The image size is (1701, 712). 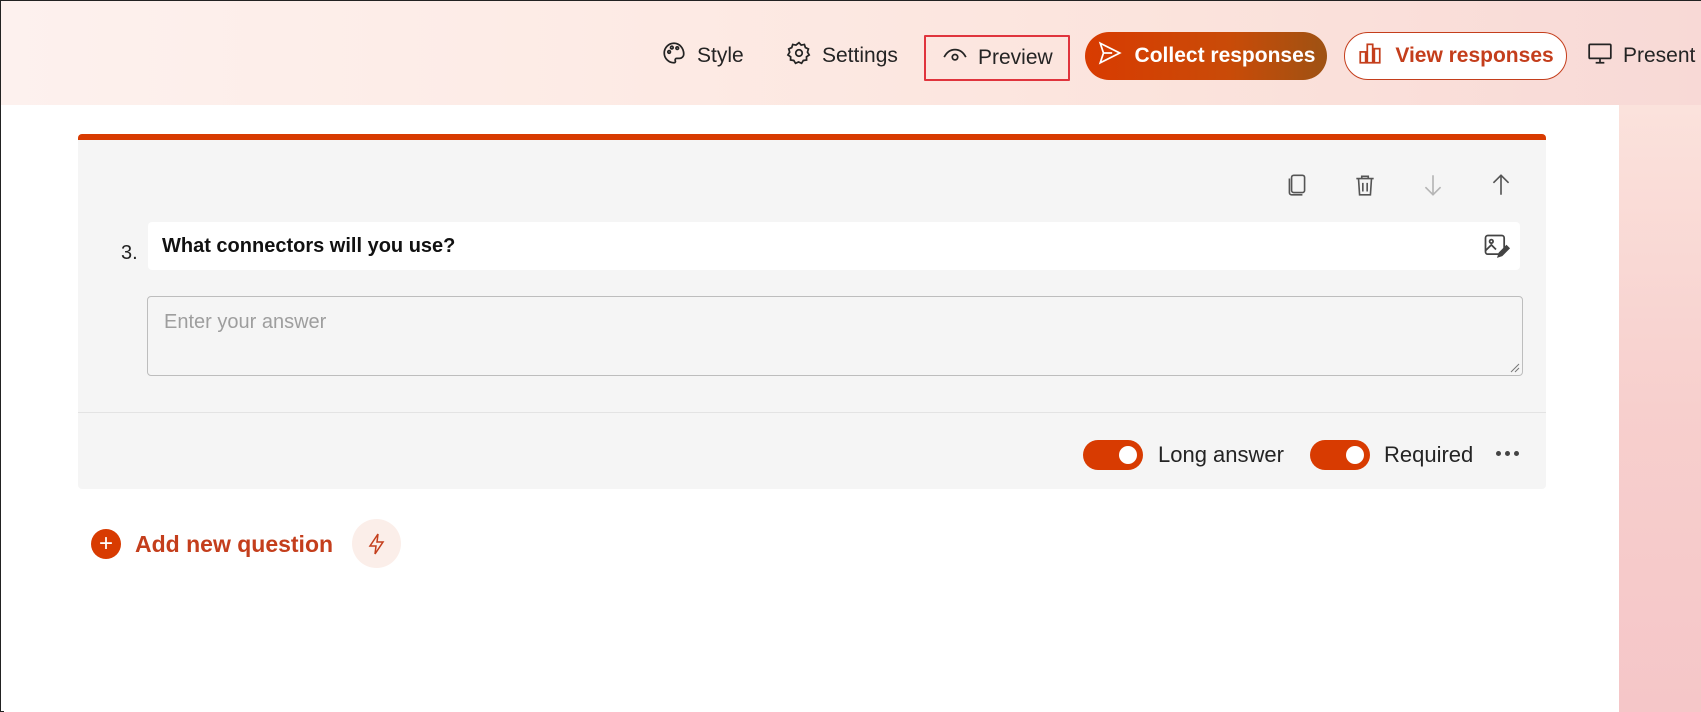 I want to click on long-answer-label: Long answer, so click(x=1221, y=454).